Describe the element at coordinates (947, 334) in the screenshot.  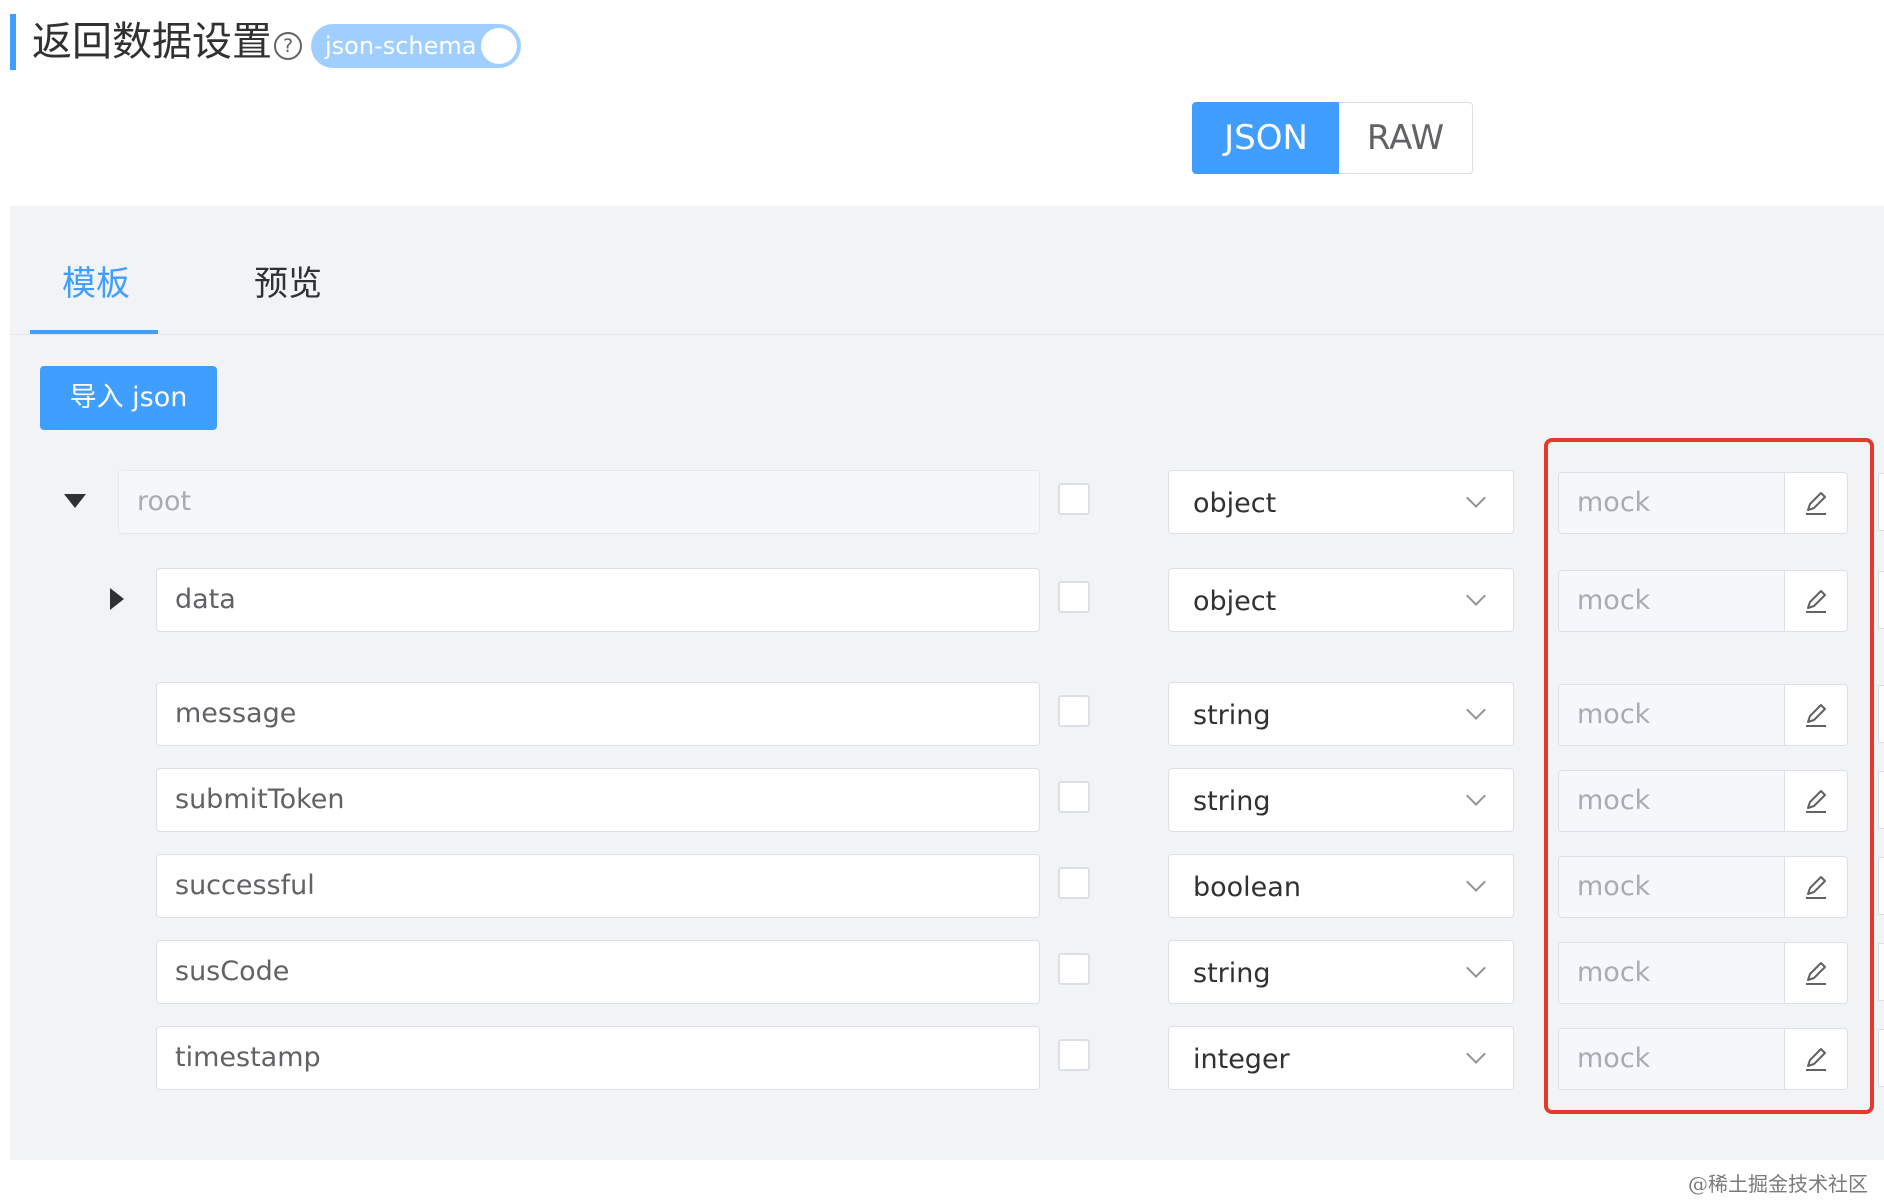
I see `tab-divider` at that location.